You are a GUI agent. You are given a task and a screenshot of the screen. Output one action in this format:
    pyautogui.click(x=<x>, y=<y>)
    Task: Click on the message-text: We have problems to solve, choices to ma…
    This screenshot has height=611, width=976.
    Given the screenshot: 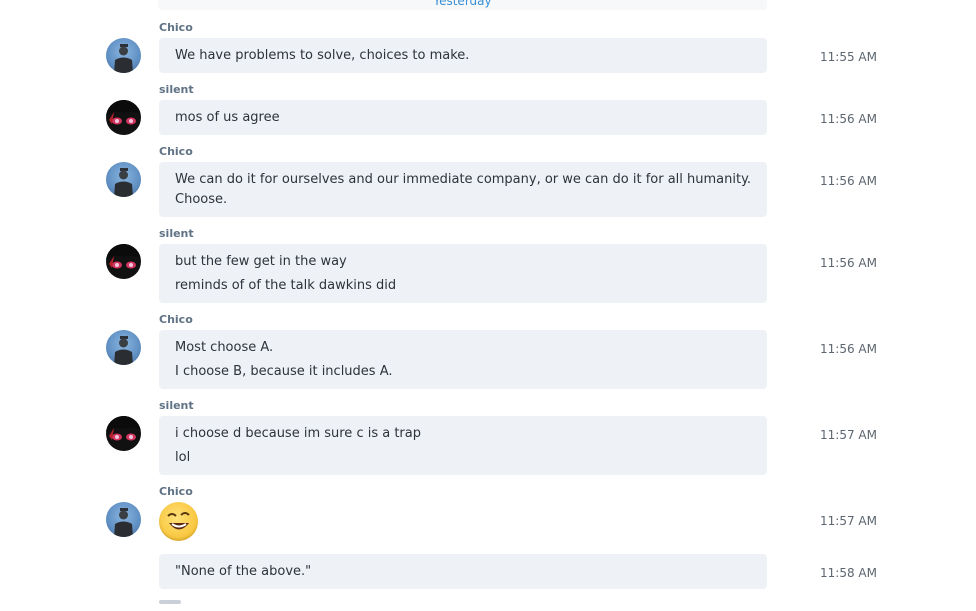 What is the action you would take?
    pyautogui.click(x=322, y=55)
    